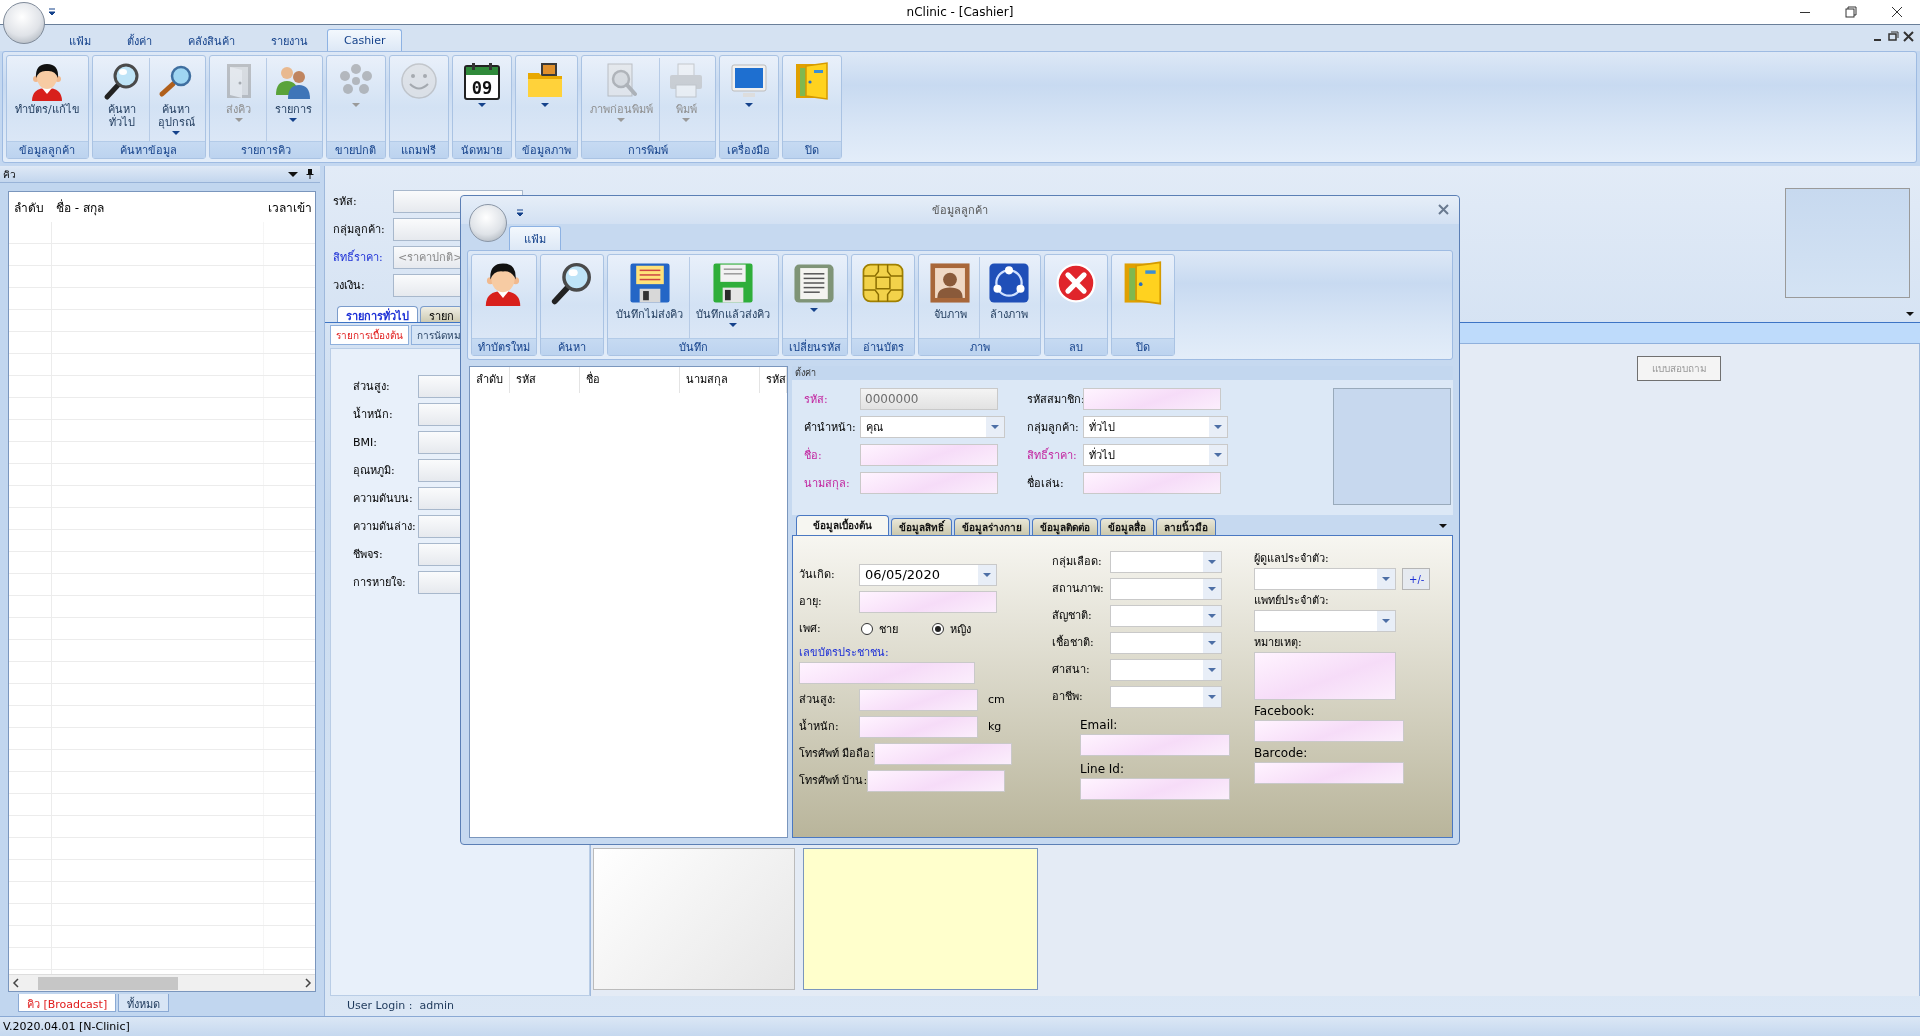 This screenshot has width=1920, height=1036. Describe the element at coordinates (211, 40) in the screenshot. I see `ribbon-tab: คลังสินค้า` at that location.